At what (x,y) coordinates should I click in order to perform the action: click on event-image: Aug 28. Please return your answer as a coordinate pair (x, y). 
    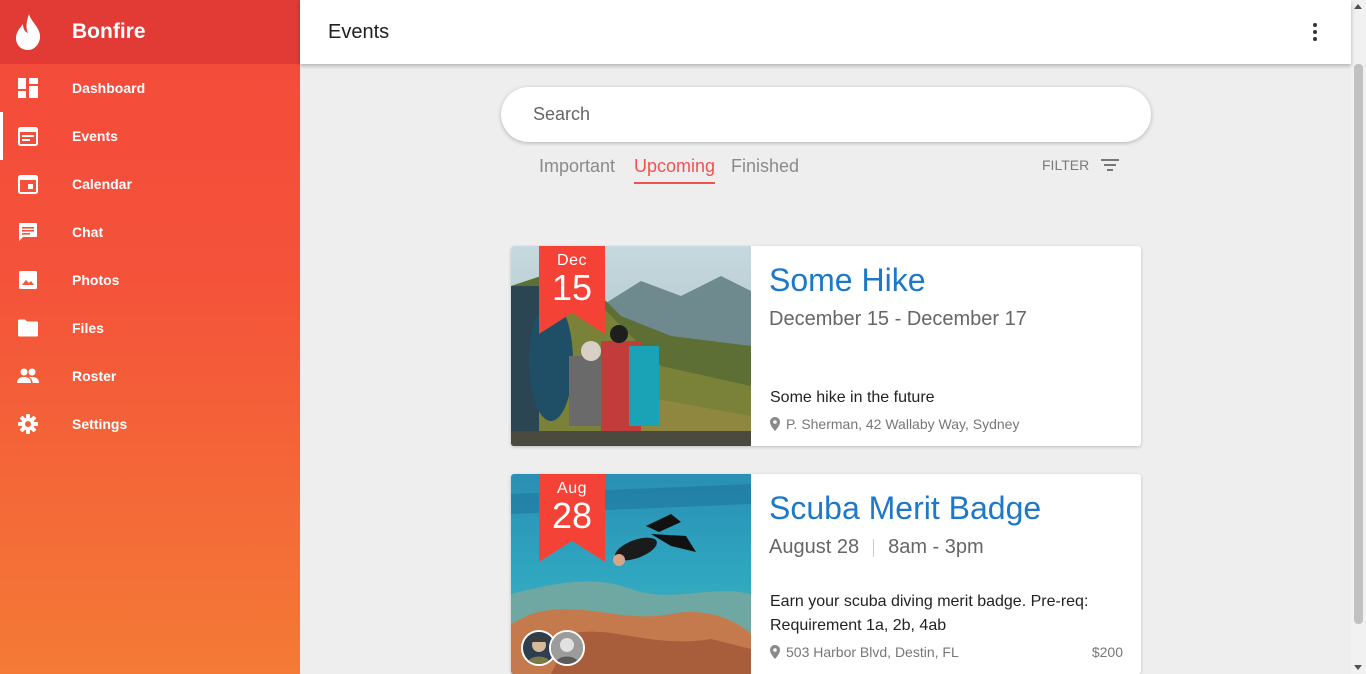
    Looking at the image, I should click on (631, 574).